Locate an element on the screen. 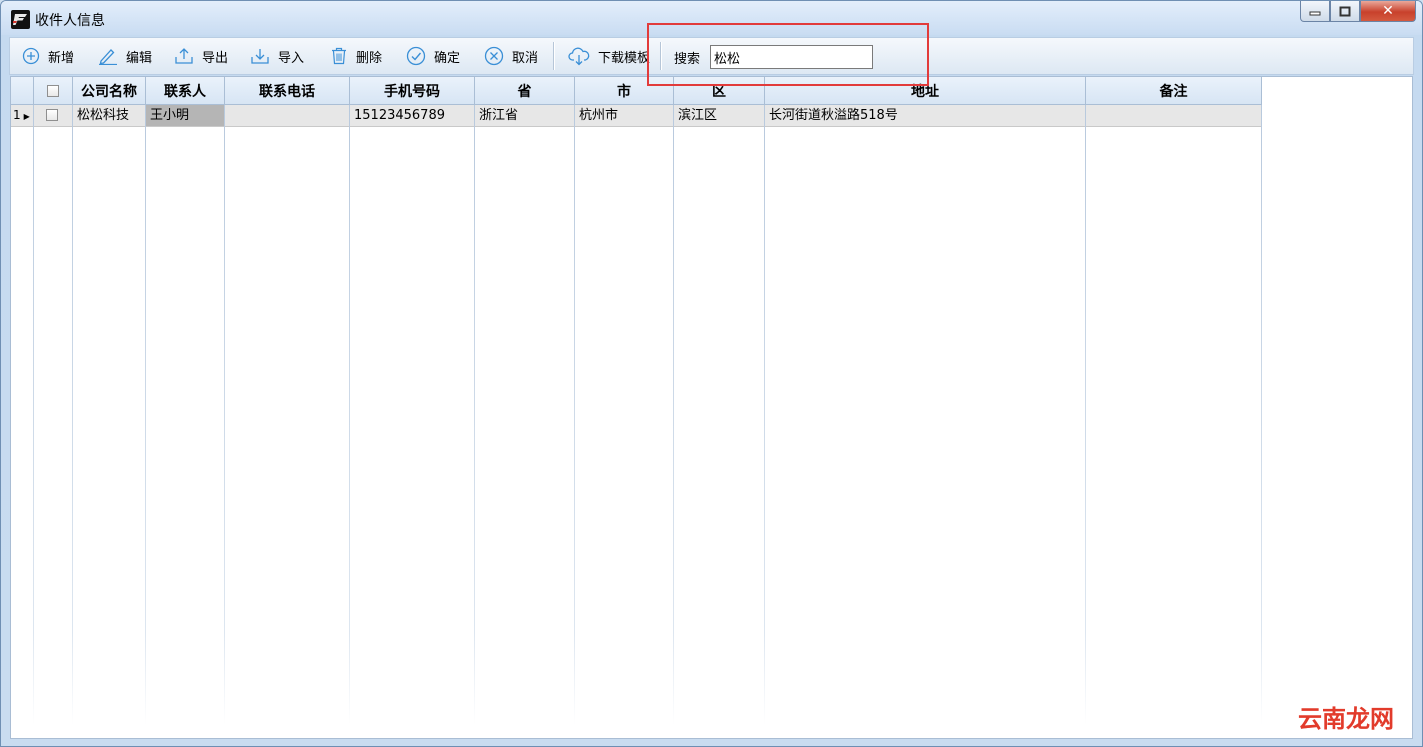 This screenshot has width=1423, height=747. confirm-button-label: 确定 is located at coordinates (447, 58).